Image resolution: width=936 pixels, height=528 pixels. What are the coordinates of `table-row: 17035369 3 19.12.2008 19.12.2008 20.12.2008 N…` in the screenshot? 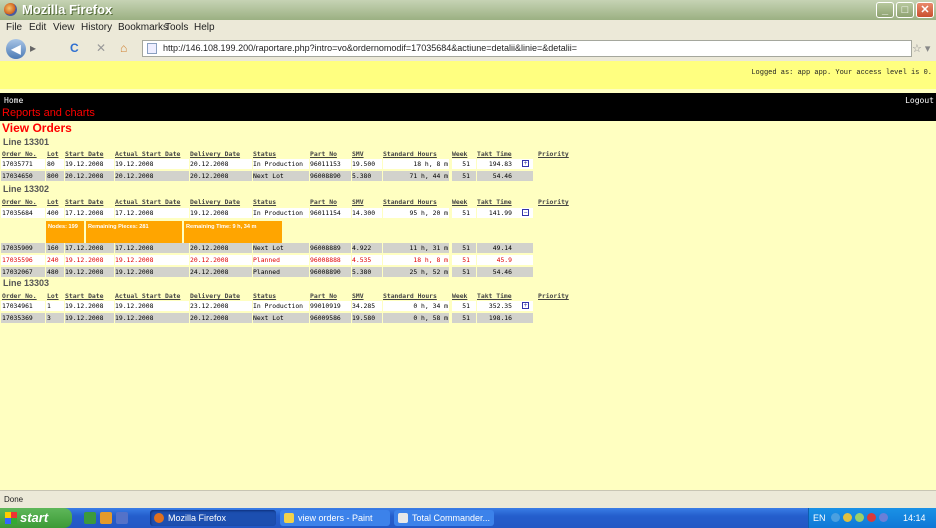 It's located at (468, 318).